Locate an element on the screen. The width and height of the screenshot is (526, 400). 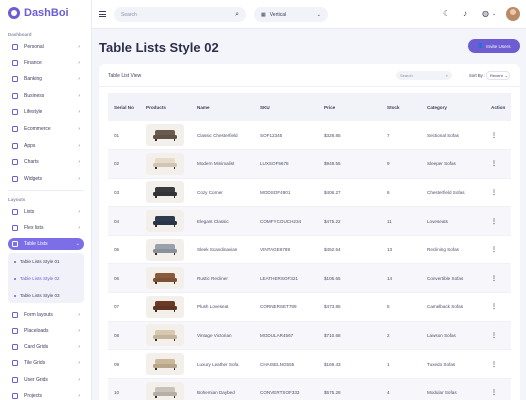
sidebar-item-card-grids: Card Grids › is located at coordinates (46, 347).